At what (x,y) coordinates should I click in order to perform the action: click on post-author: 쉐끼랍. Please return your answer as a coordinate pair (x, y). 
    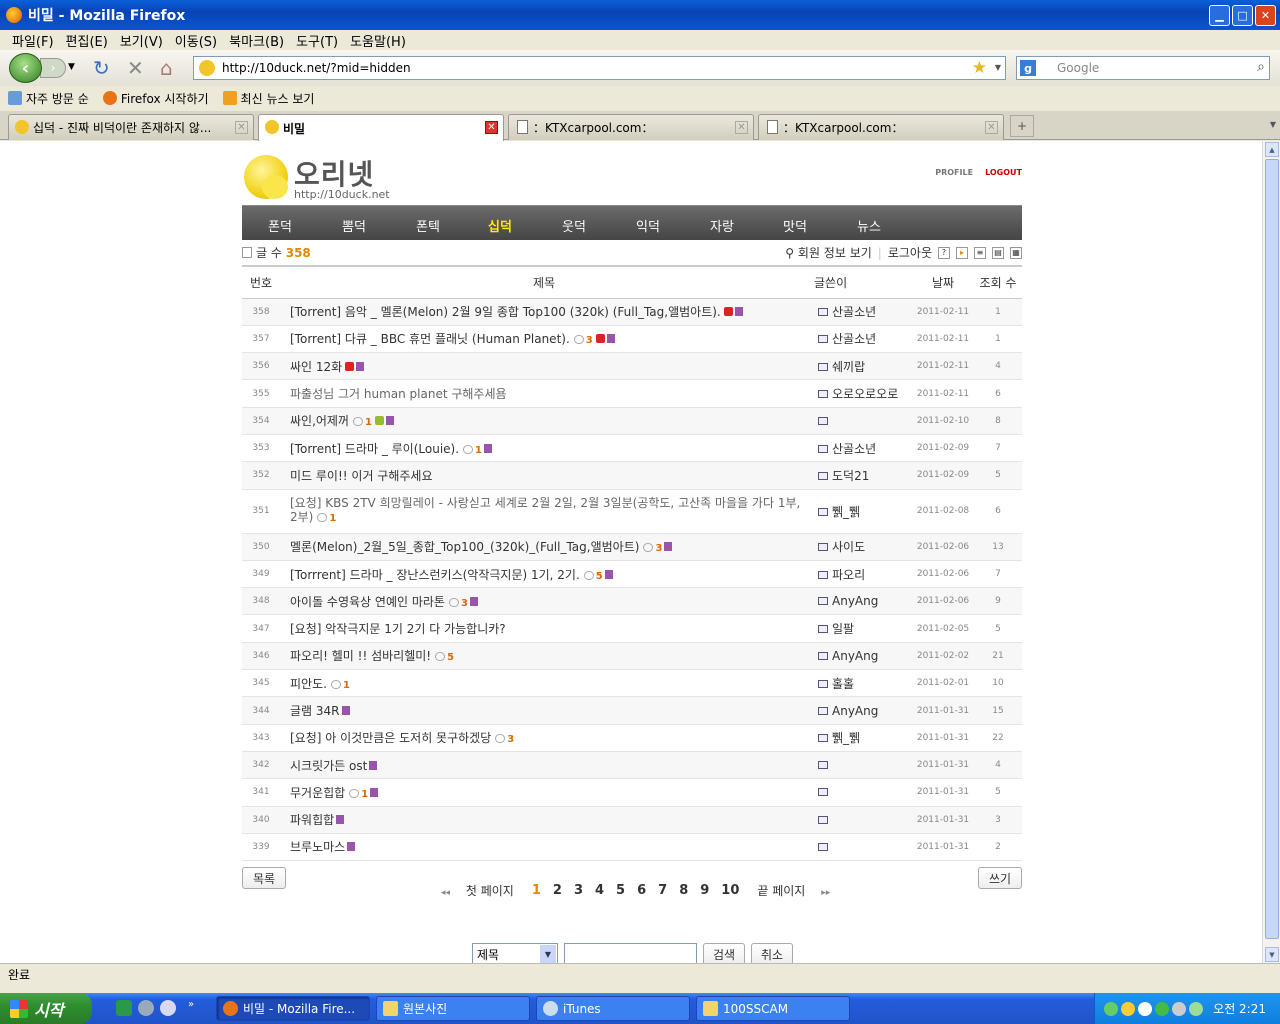
    Looking at the image, I should click on (848, 367).